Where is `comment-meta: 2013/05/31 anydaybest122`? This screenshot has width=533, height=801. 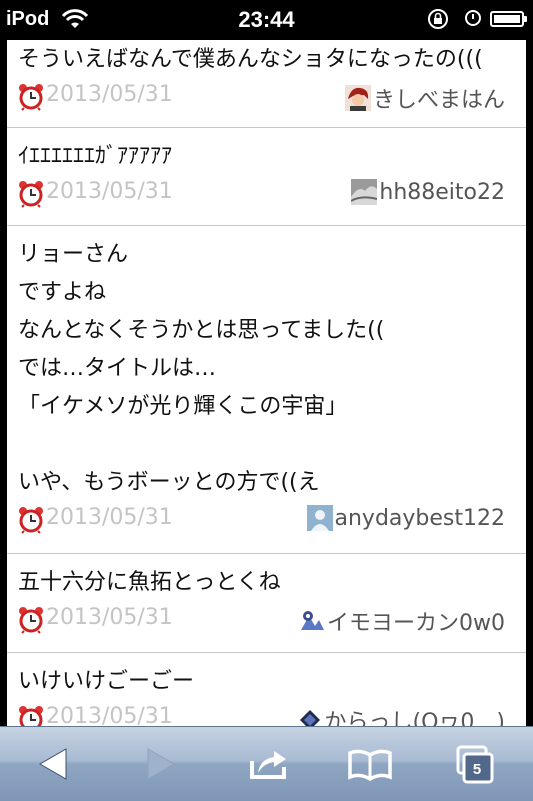
comment-meta: 2013/05/31 anydaybest122 is located at coordinates (266, 524).